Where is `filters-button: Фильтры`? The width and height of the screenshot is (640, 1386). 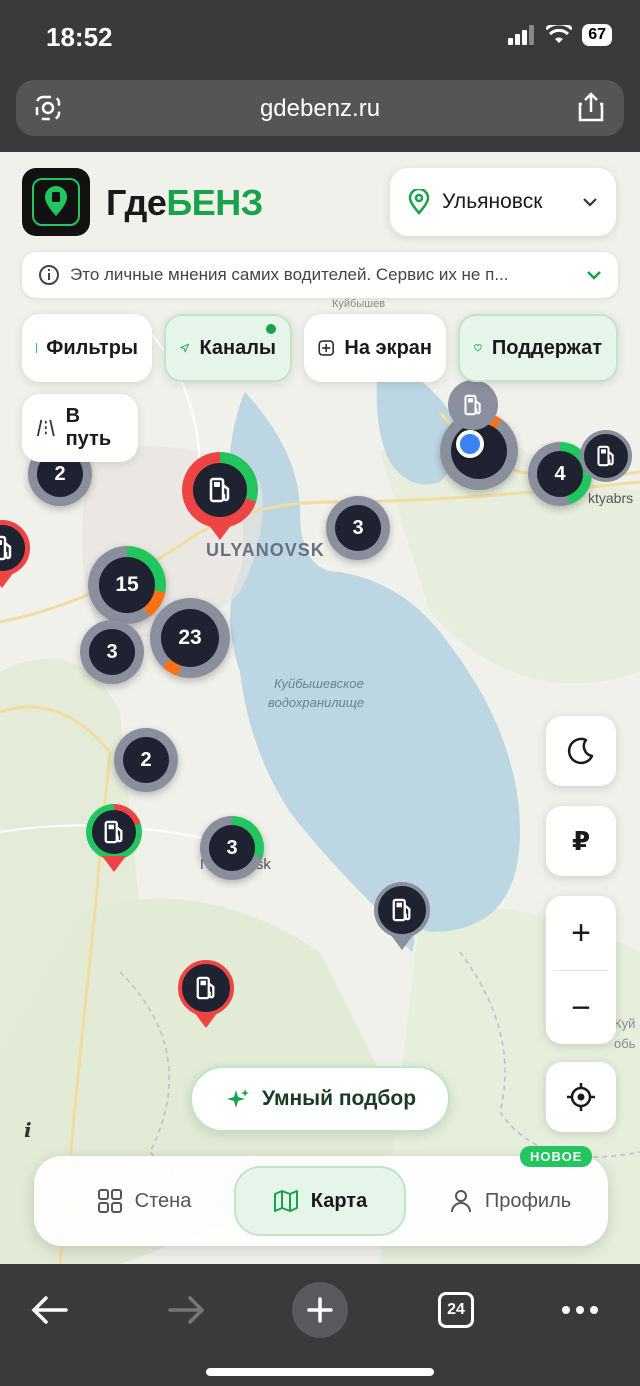
filters-button: Фильтры is located at coordinates (87, 348).